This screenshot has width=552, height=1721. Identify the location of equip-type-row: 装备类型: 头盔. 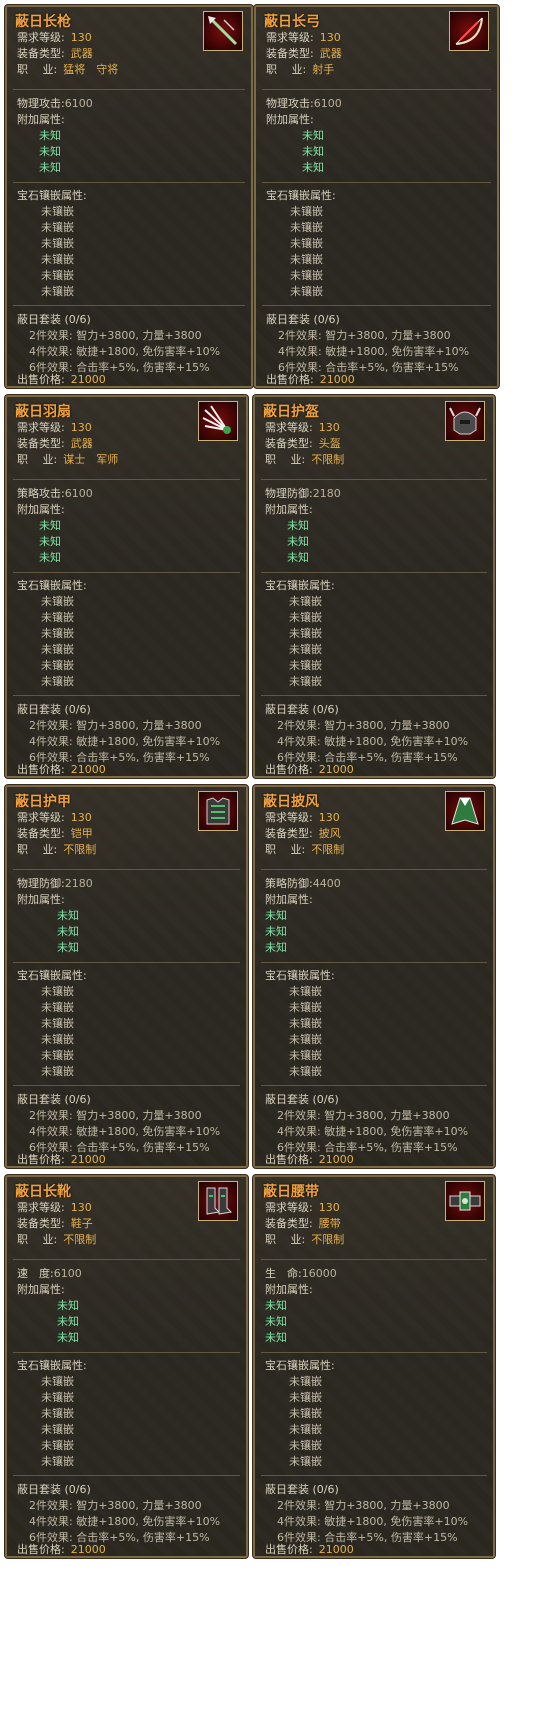
(303, 443).